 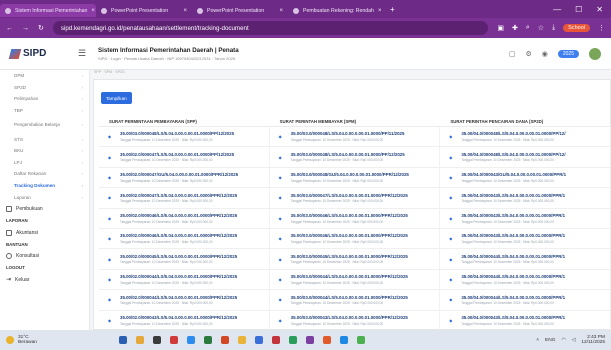 What do you see at coordinates (528, 54) in the screenshot?
I see `settings-gear-icon: ⚙` at bounding box center [528, 54].